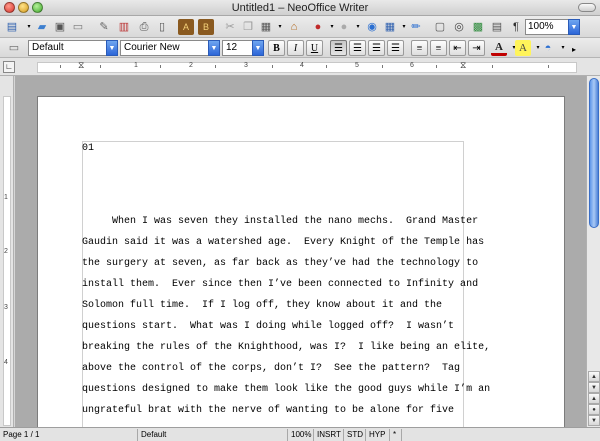 This screenshot has height=441, width=600. Describe the element at coordinates (14, 48) in the screenshot. I see `styles-formatting-icon: ▭` at that location.